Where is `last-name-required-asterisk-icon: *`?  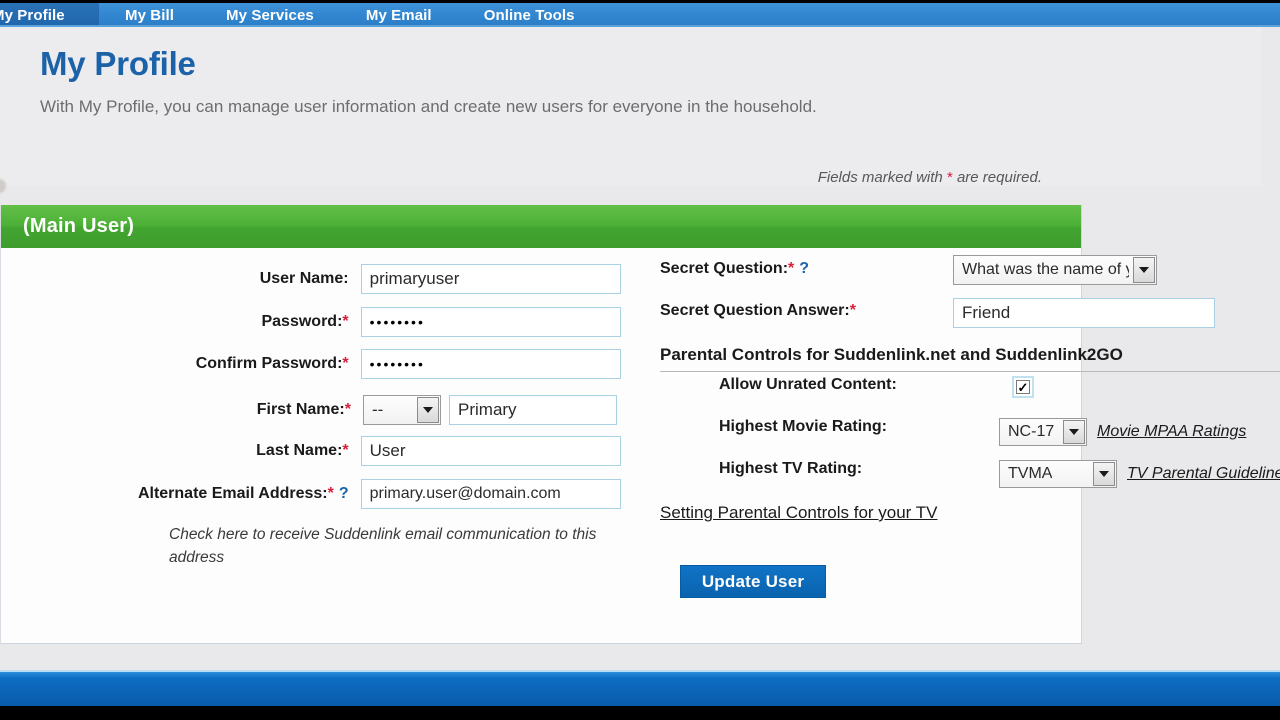
last-name-required-asterisk-icon: * is located at coordinates (345, 450).